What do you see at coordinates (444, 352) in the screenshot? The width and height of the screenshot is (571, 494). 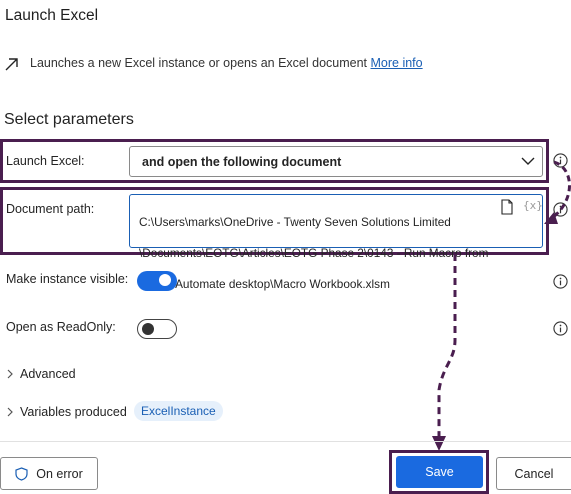 I see `annotation-dashed-arrow` at bounding box center [444, 352].